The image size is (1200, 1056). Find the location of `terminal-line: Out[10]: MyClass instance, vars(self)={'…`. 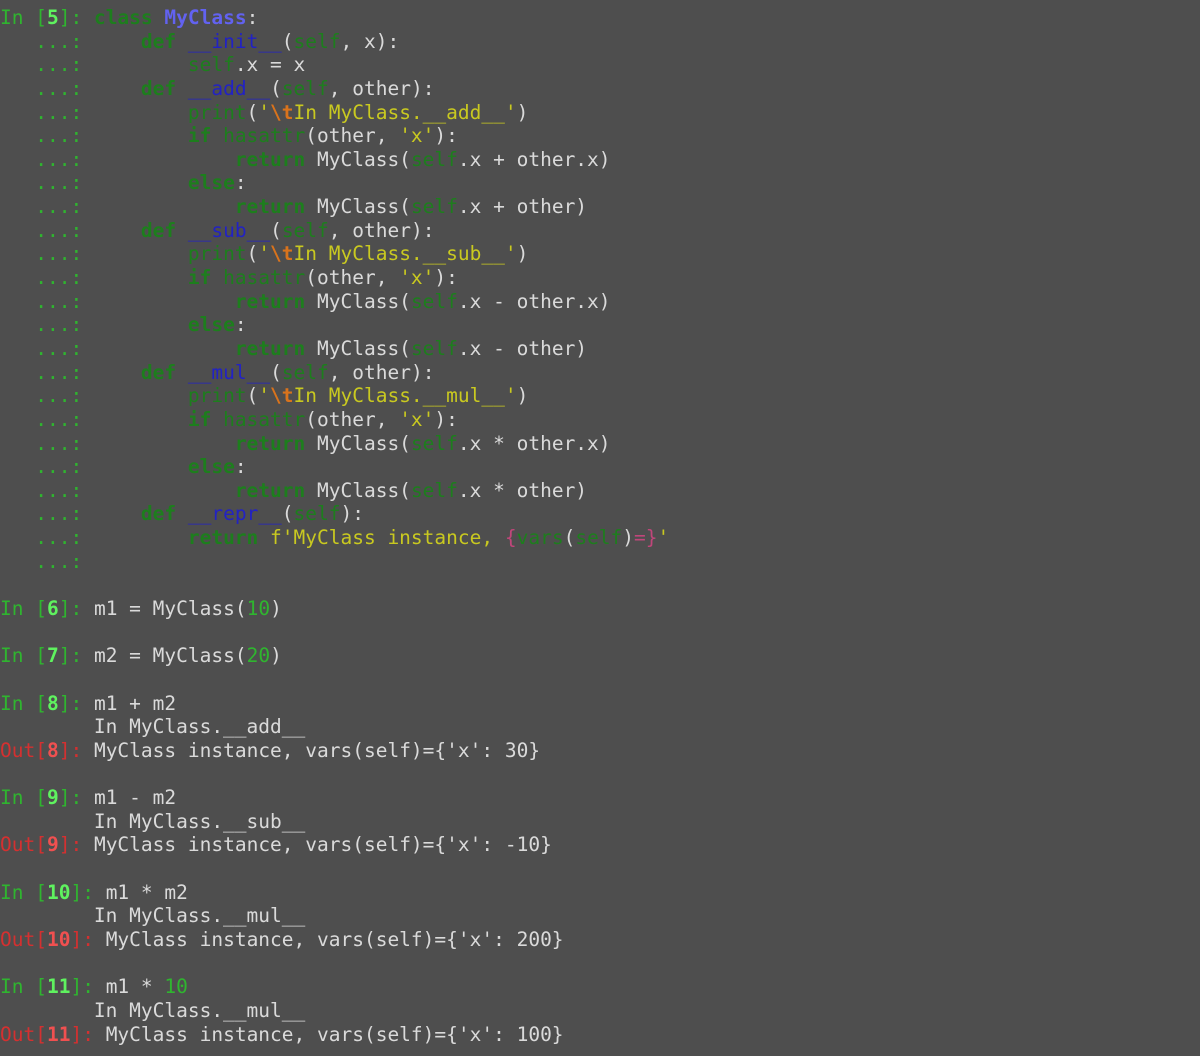

terminal-line: Out[10]: MyClass instance, vars(self)={'… is located at coordinates (600, 940).